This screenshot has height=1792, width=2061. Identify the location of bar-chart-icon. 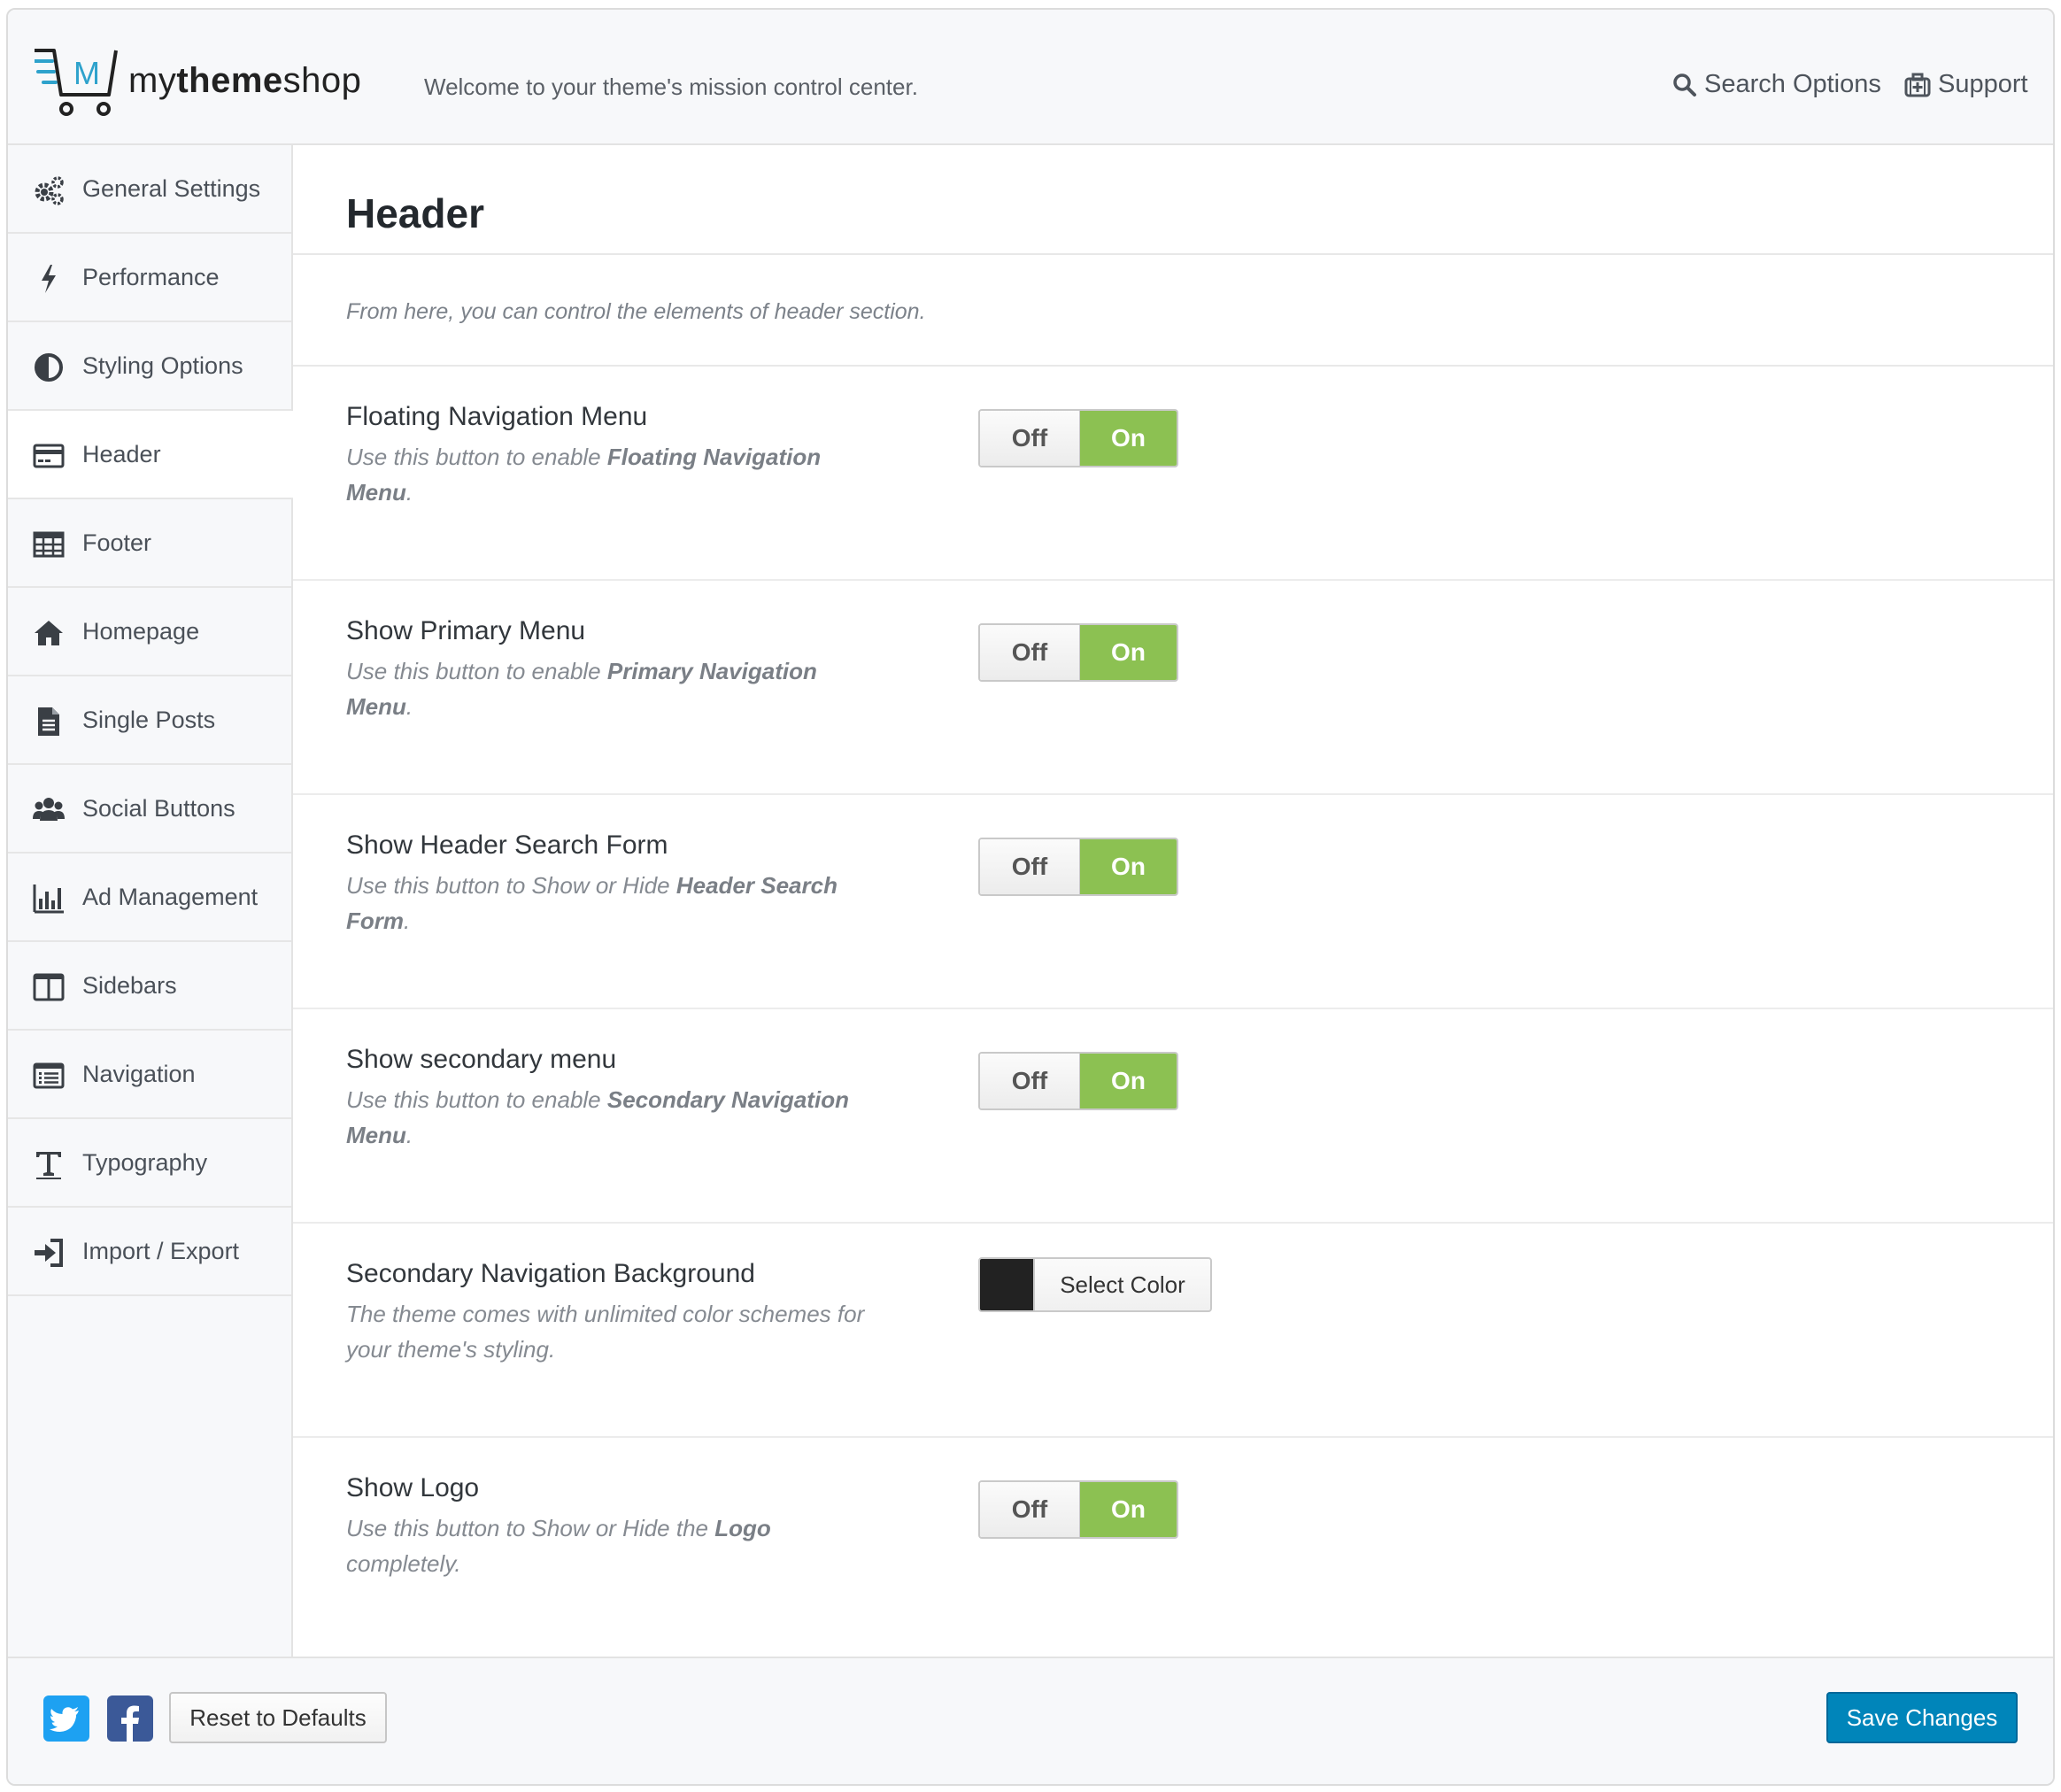
(48, 899).